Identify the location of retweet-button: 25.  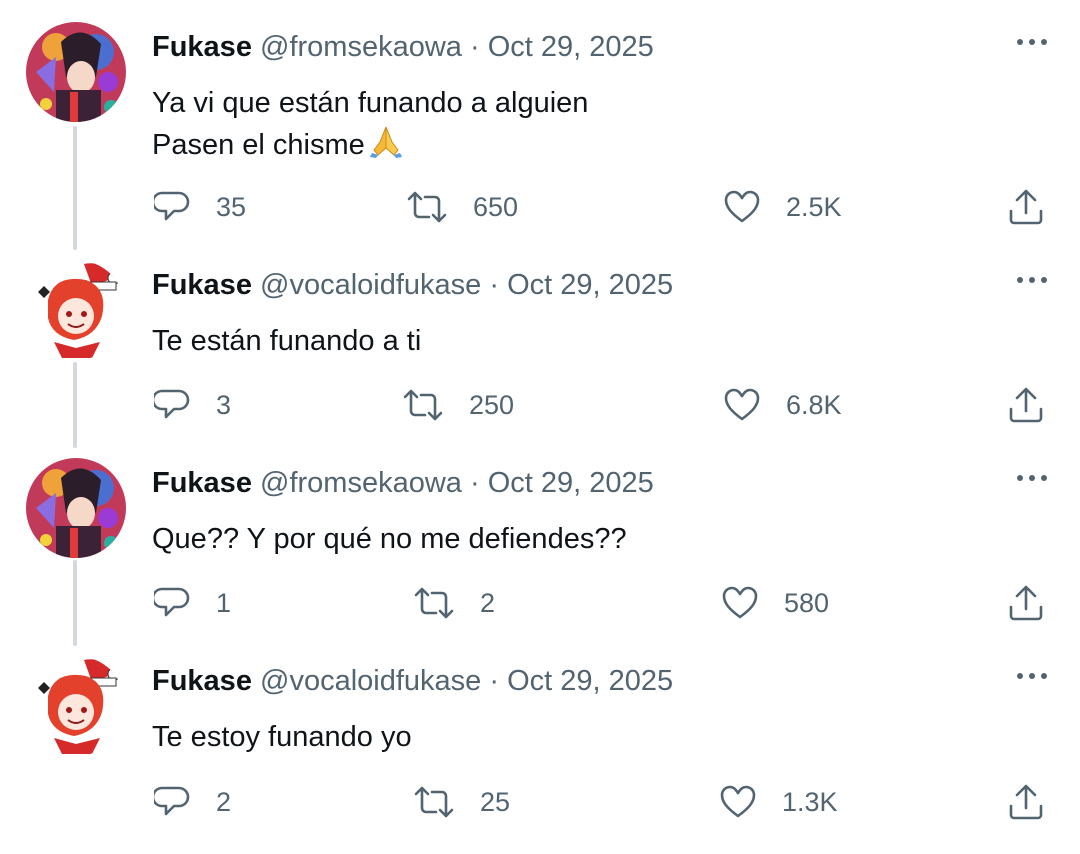
(462, 802).